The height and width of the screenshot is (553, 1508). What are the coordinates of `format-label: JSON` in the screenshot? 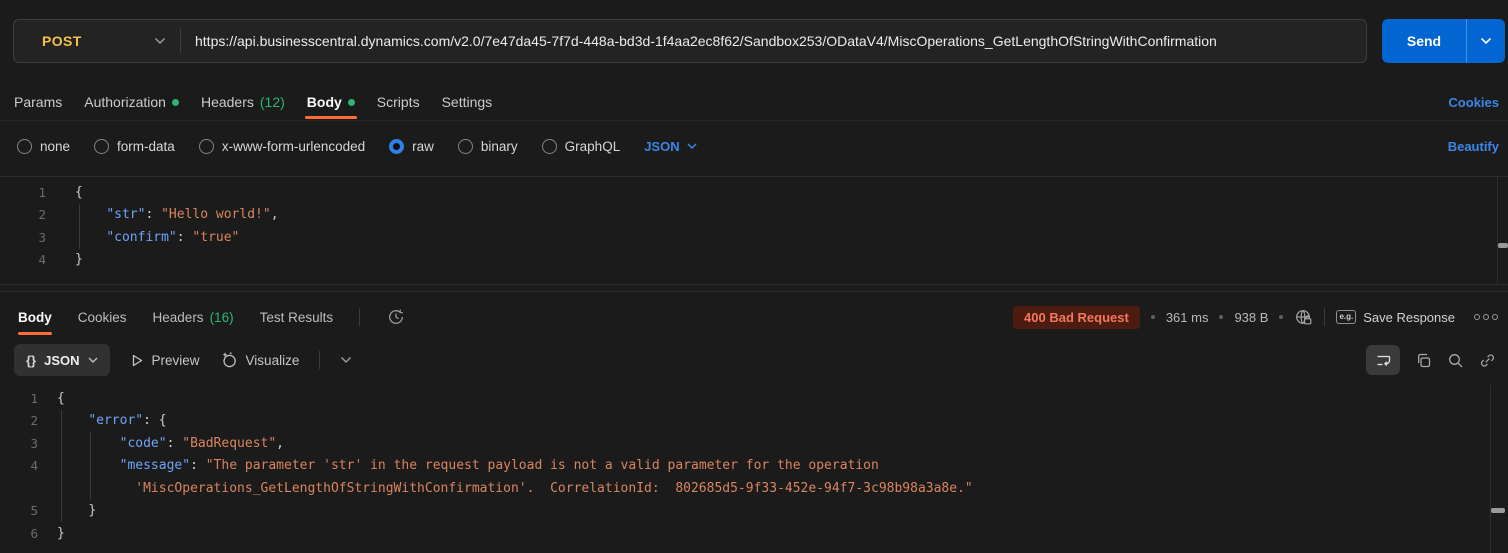 It's located at (62, 360).